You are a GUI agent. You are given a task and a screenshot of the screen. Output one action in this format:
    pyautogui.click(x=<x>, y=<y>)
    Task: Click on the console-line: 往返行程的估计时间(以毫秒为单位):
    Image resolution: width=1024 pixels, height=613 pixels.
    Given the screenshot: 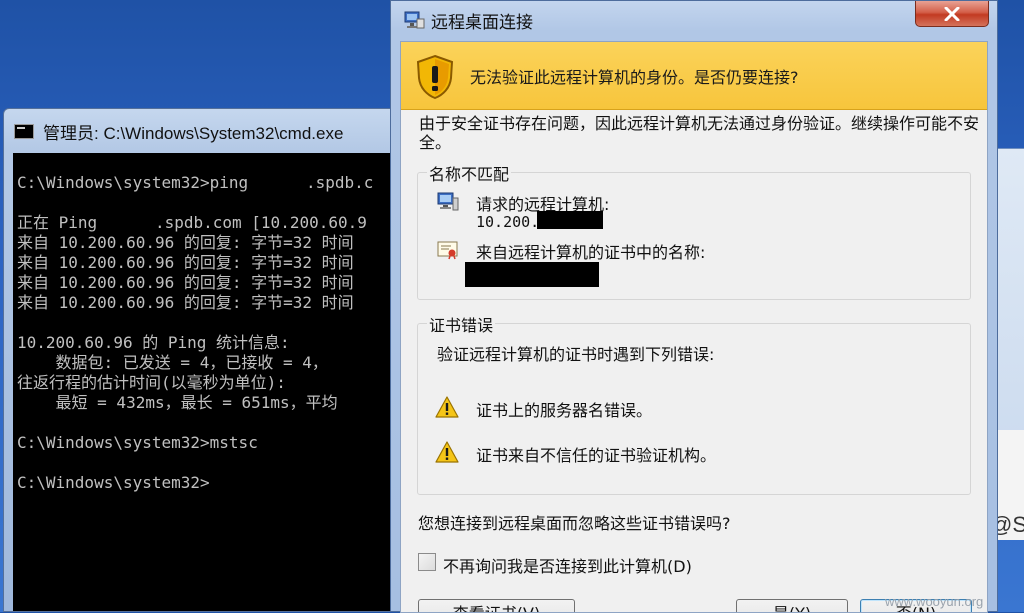 What is the action you would take?
    pyautogui.click(x=151, y=382)
    